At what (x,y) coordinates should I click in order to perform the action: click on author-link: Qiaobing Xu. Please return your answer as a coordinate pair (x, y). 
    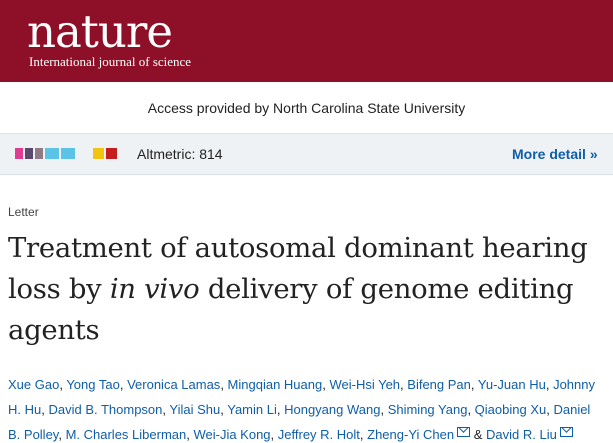
    Looking at the image, I should click on (511, 409).